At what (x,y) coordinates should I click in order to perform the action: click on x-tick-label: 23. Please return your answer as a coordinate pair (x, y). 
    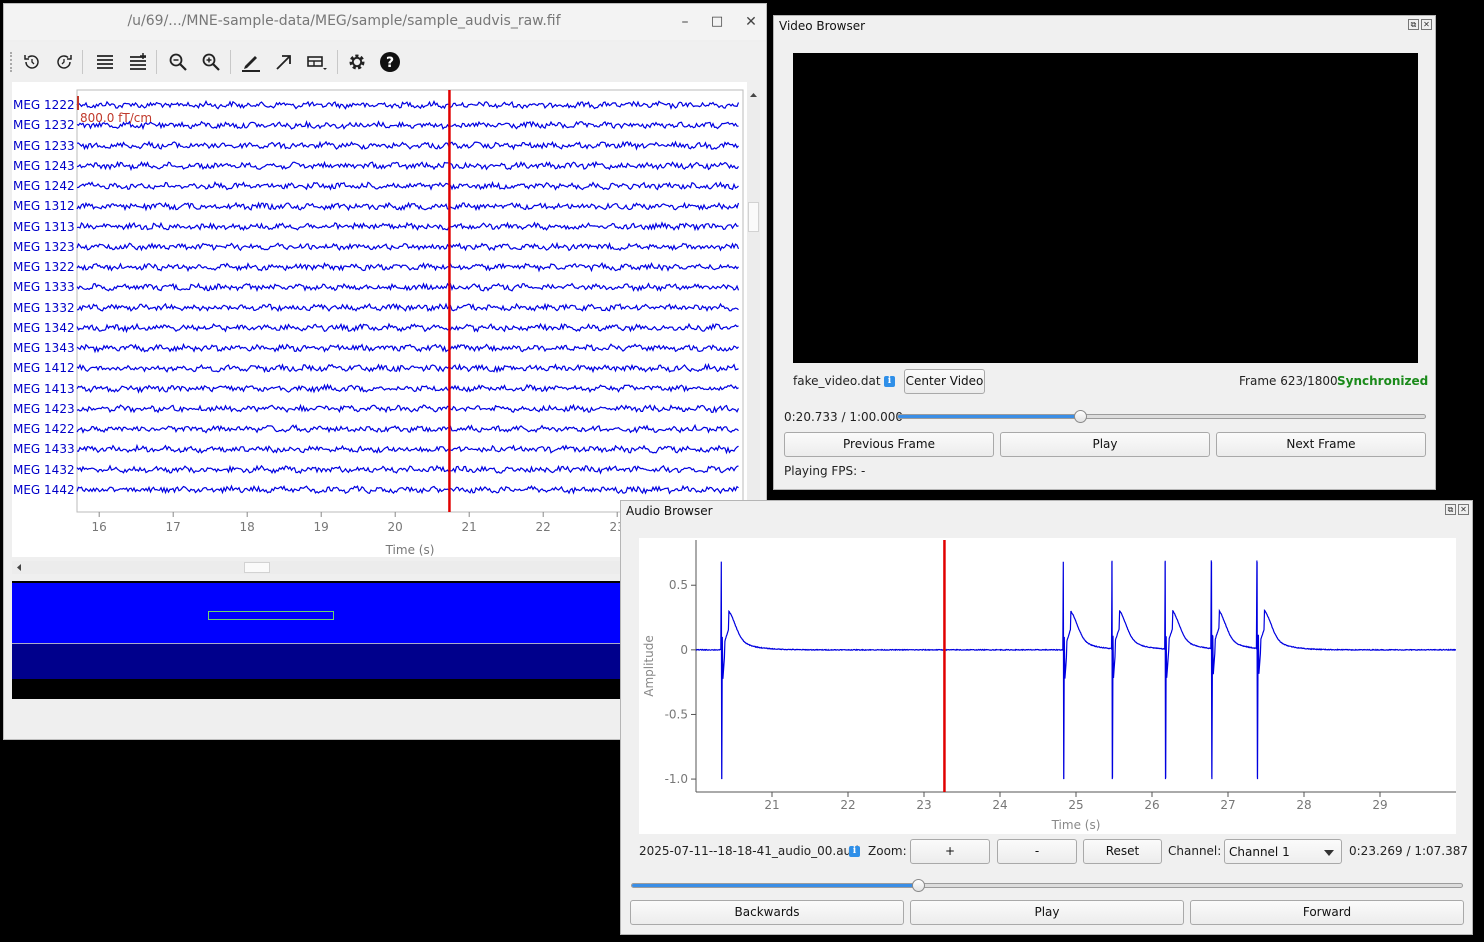
    Looking at the image, I should click on (923, 805).